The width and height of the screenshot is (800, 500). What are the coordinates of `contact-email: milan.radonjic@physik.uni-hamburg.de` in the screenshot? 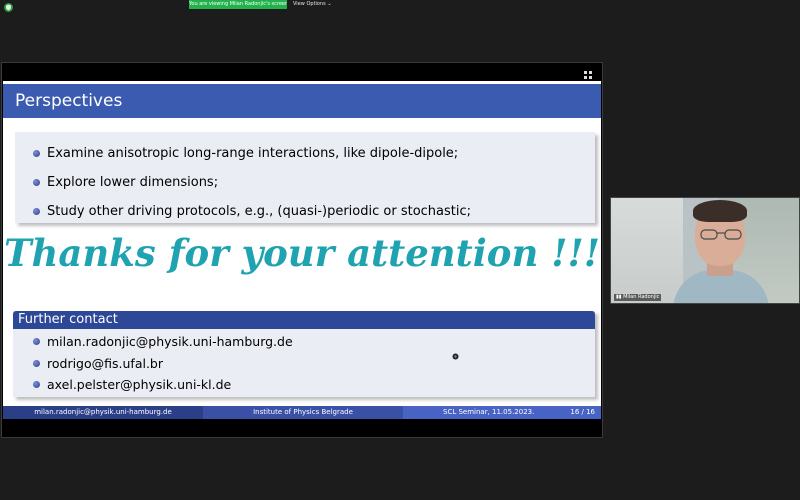 It's located at (170, 341).